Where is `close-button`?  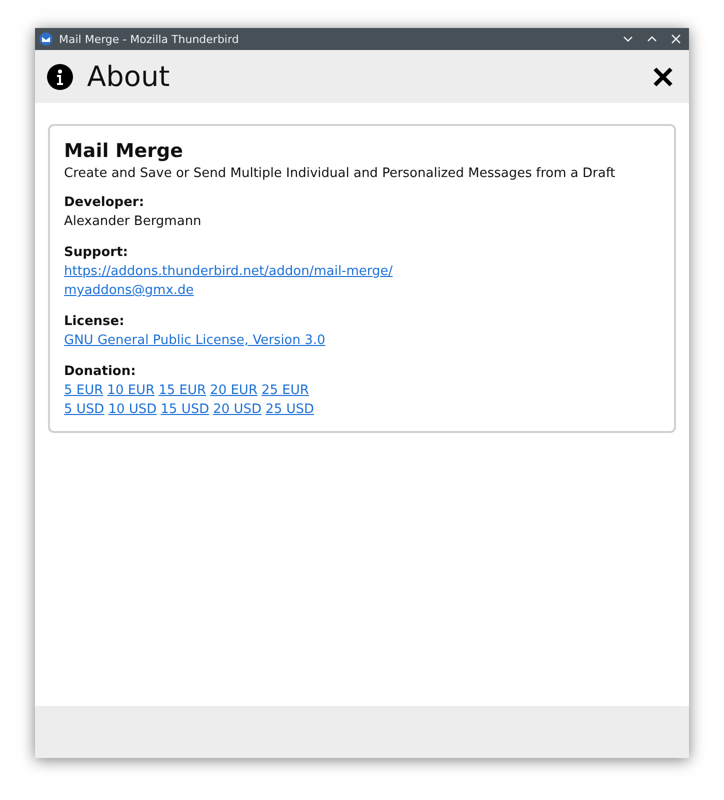 close-button is located at coordinates (663, 76).